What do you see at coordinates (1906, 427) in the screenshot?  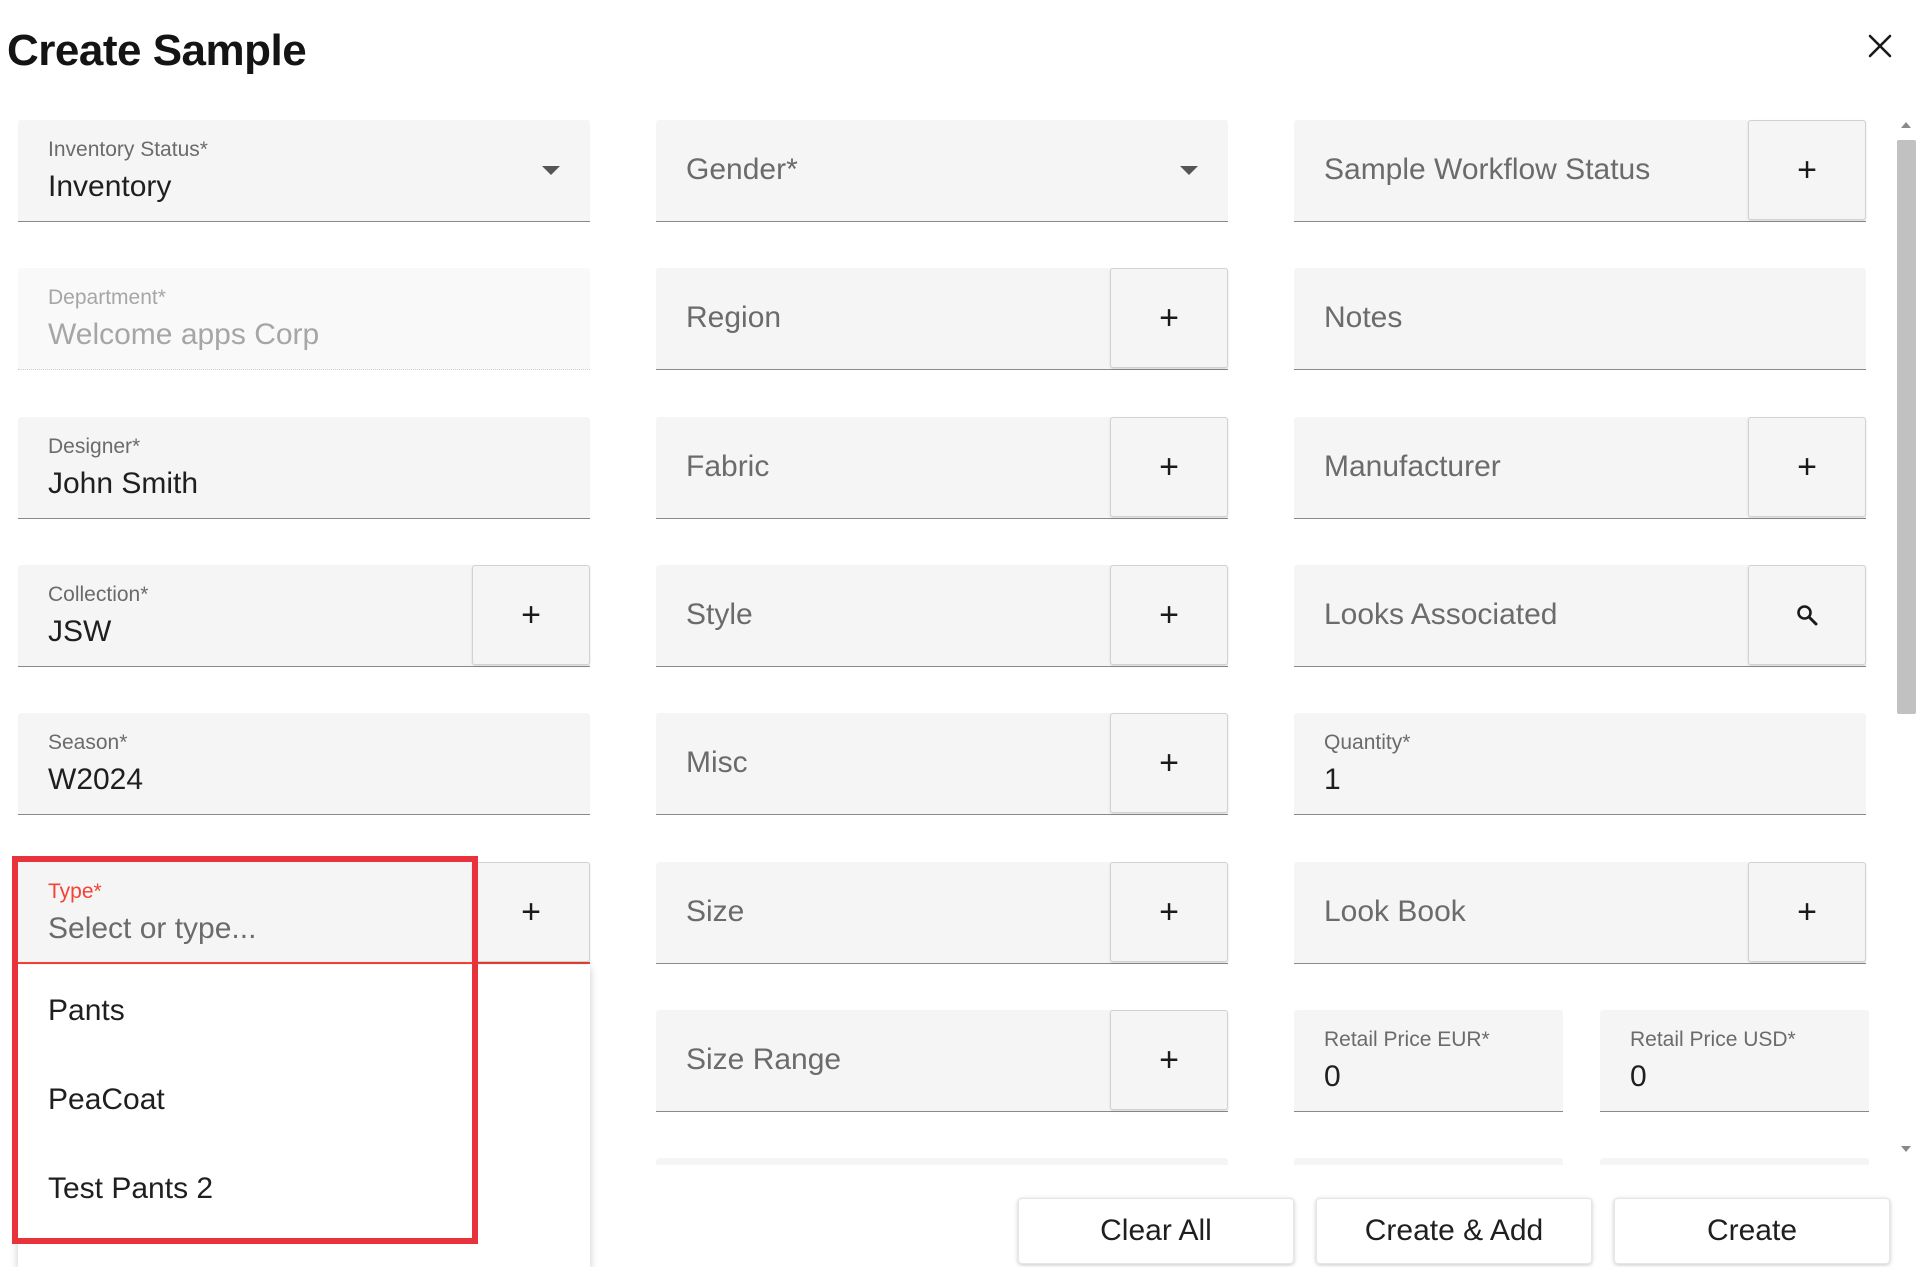 I see `scrollbar-thumb` at bounding box center [1906, 427].